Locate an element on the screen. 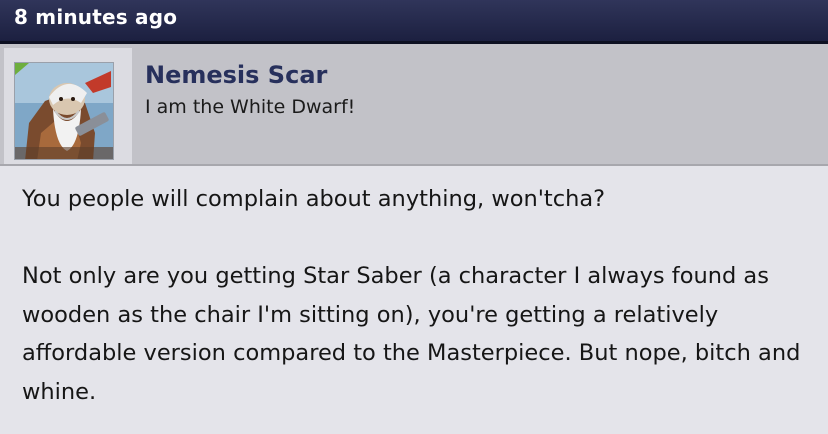  avatar-white-dwarf-icon is located at coordinates (64, 111).